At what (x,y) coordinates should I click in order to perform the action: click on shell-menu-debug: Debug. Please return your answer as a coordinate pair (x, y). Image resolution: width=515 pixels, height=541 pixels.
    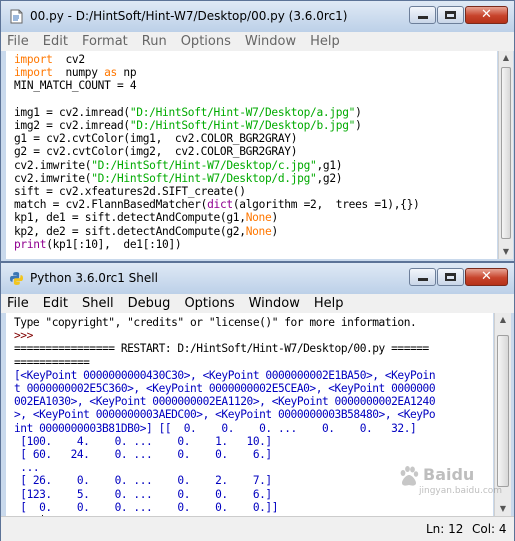
    Looking at the image, I should click on (149, 303).